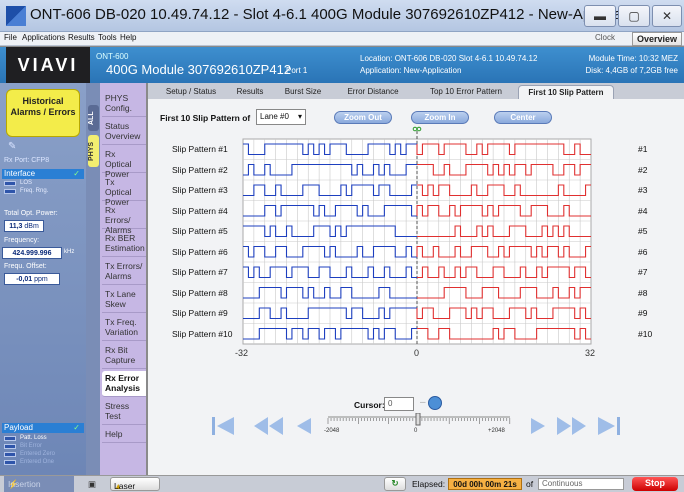 This screenshot has width=684, height=492. Describe the element at coordinates (538, 426) in the screenshot. I see `step-forward-icon` at that location.